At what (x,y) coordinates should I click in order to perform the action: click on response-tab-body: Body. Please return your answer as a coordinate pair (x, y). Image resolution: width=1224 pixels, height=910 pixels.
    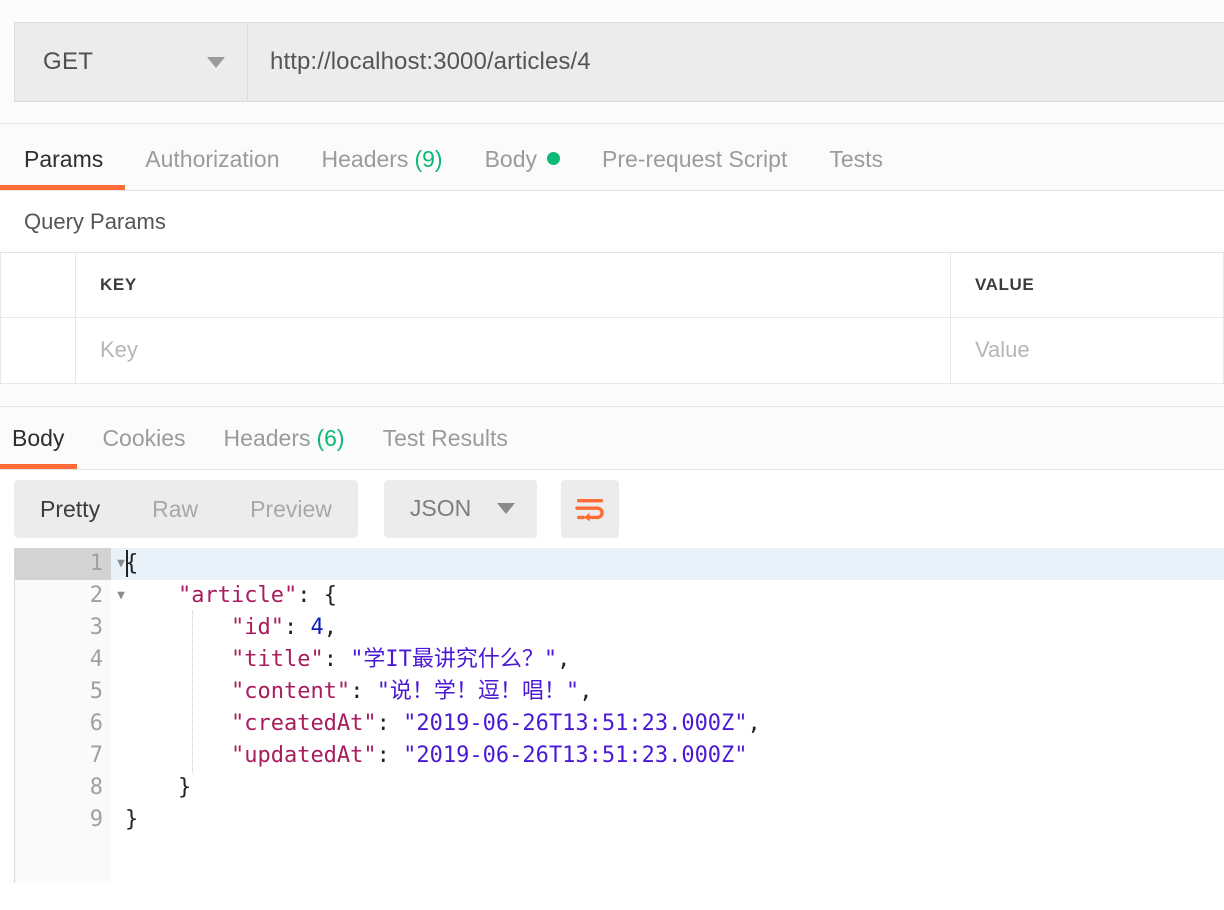
    Looking at the image, I should click on (39, 438).